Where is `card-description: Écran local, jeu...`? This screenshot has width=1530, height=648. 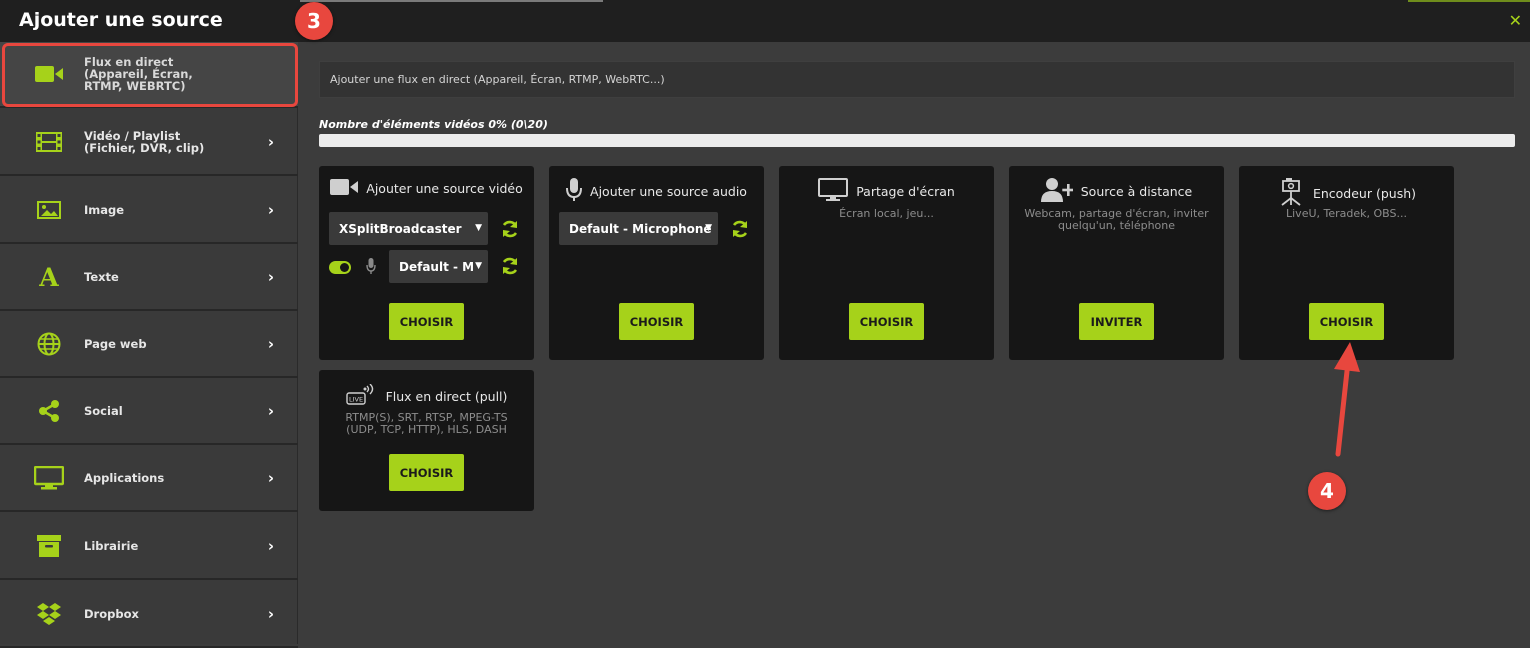
card-description: Écran local, jeu... is located at coordinates (886, 213).